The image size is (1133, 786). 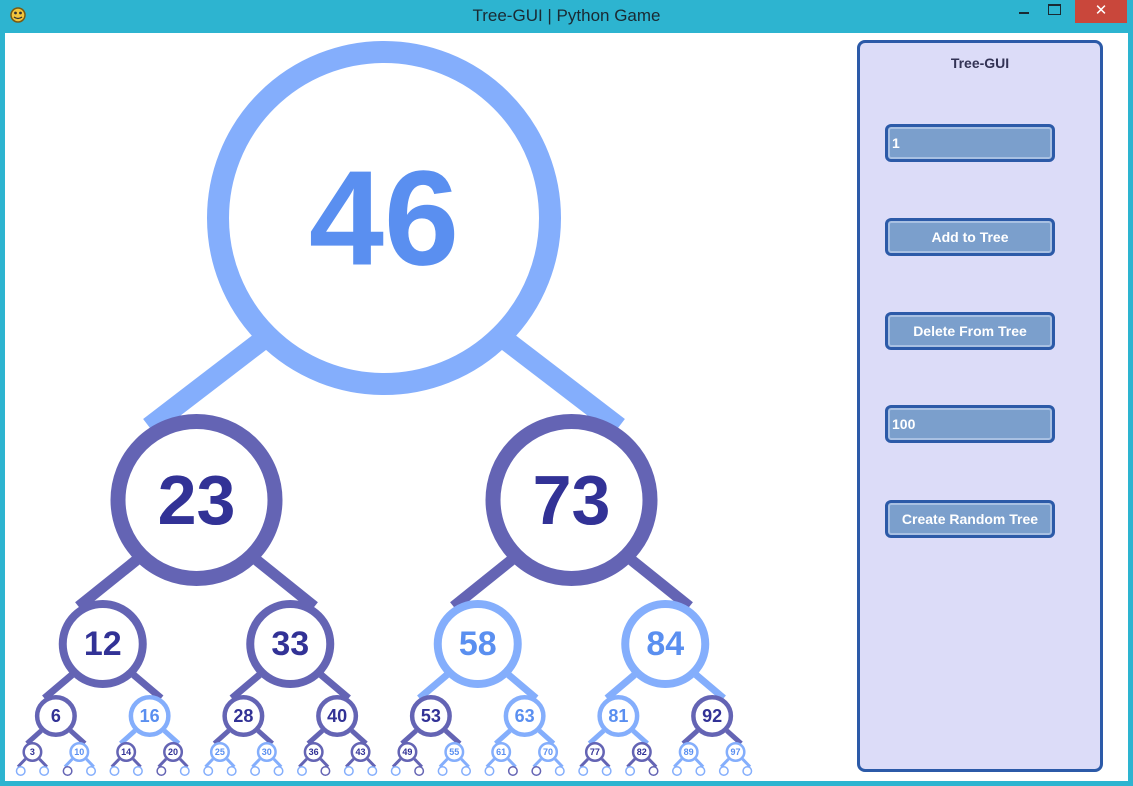 I want to click on tree-node-value: 82, so click(x=642, y=752).